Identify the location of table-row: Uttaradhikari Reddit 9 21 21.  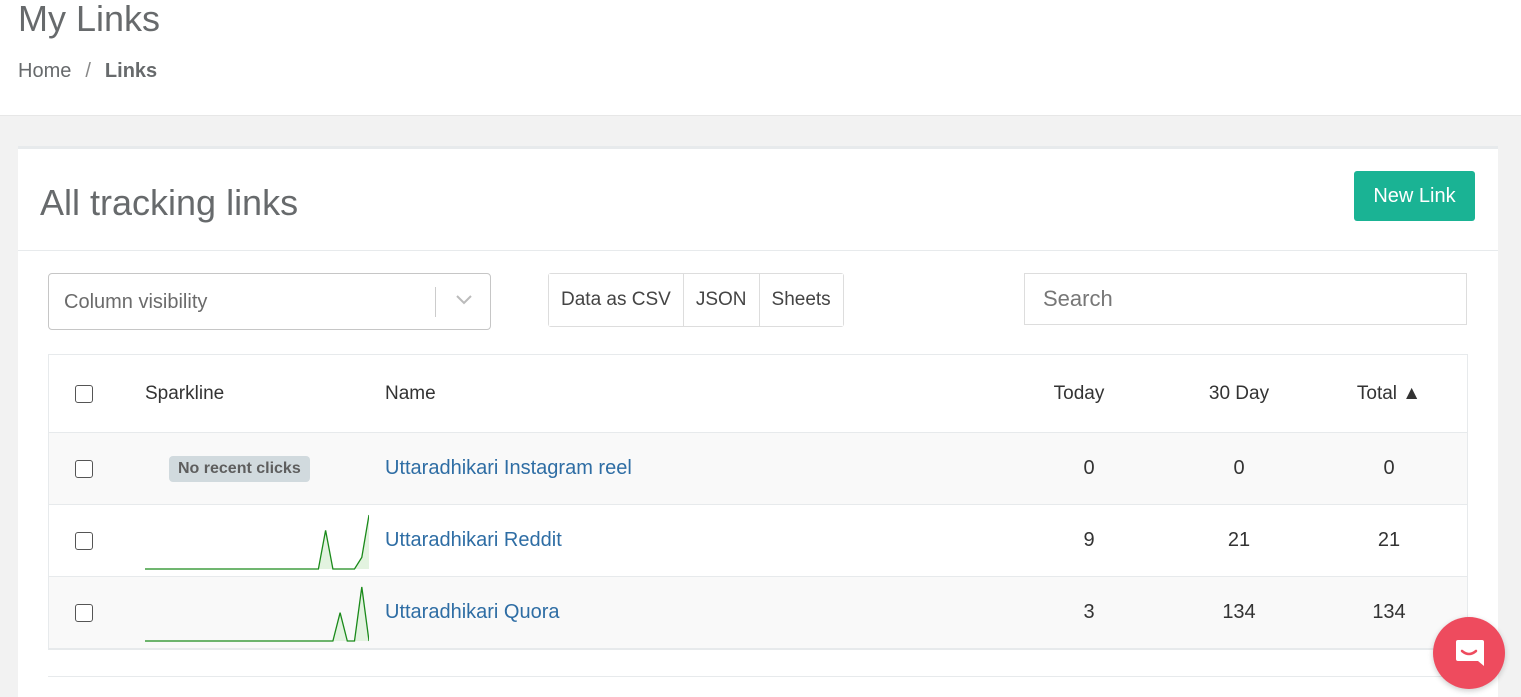
(758, 541).